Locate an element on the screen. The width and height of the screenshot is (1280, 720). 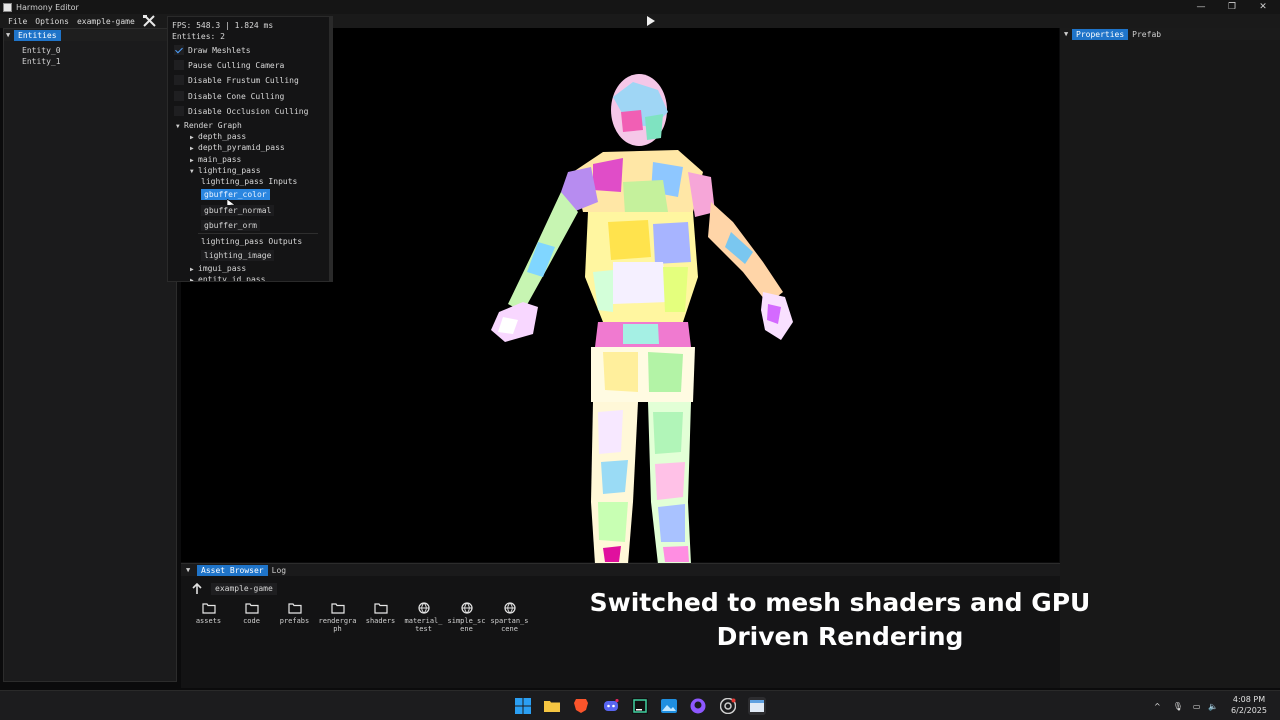
resource-gbuffer-color: gbuffer_color is located at coordinates (235, 194).